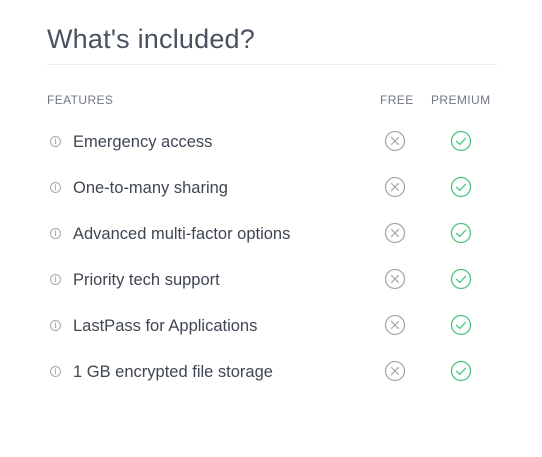 The image size is (542, 457). Describe the element at coordinates (272, 189) in the screenshot. I see `feature-row-one-to-many-sharing: i One-to-many sharing` at that location.